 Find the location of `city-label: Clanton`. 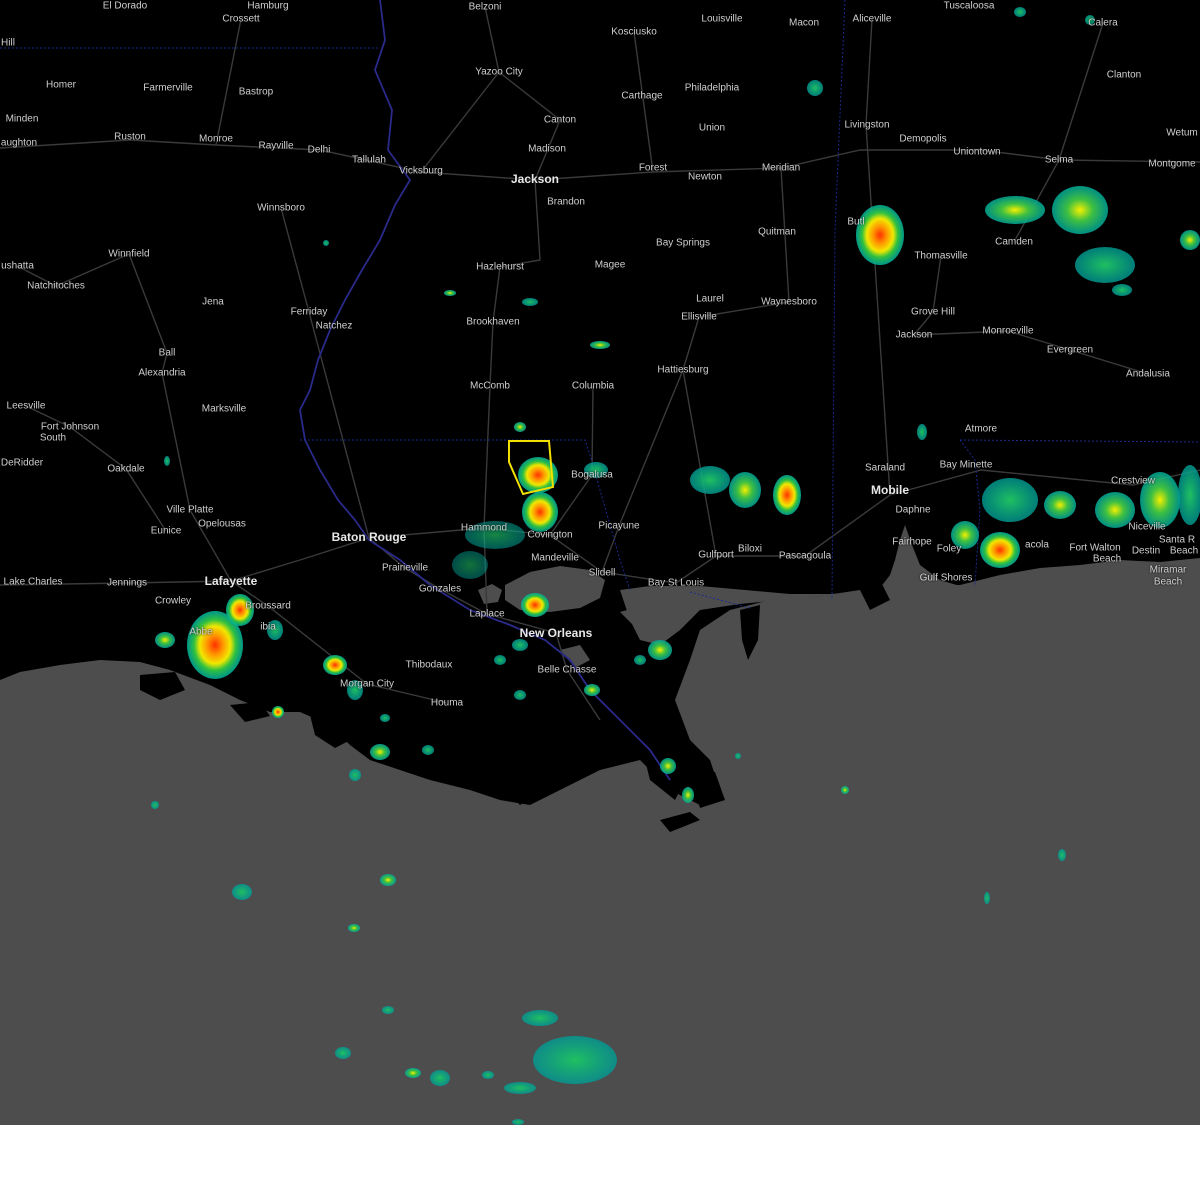

city-label: Clanton is located at coordinates (1124, 75).